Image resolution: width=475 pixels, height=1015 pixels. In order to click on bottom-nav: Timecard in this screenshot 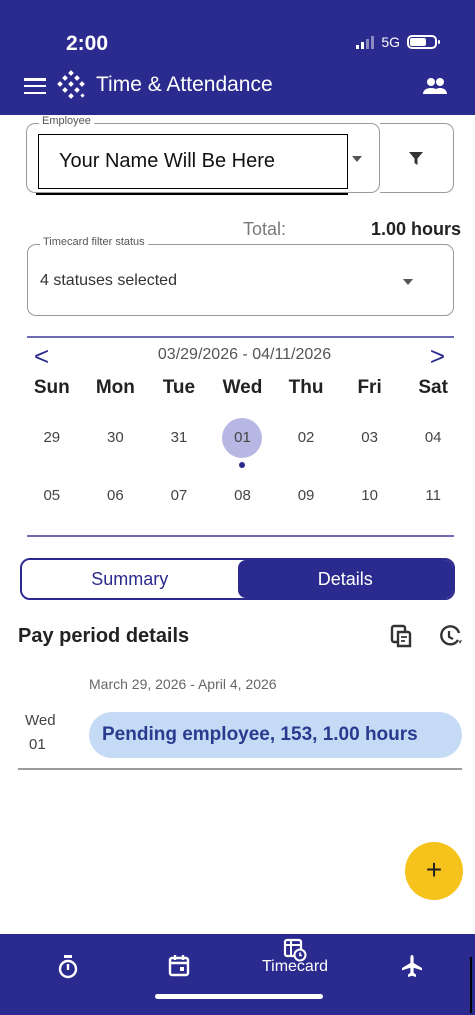, I will do `click(237, 974)`.